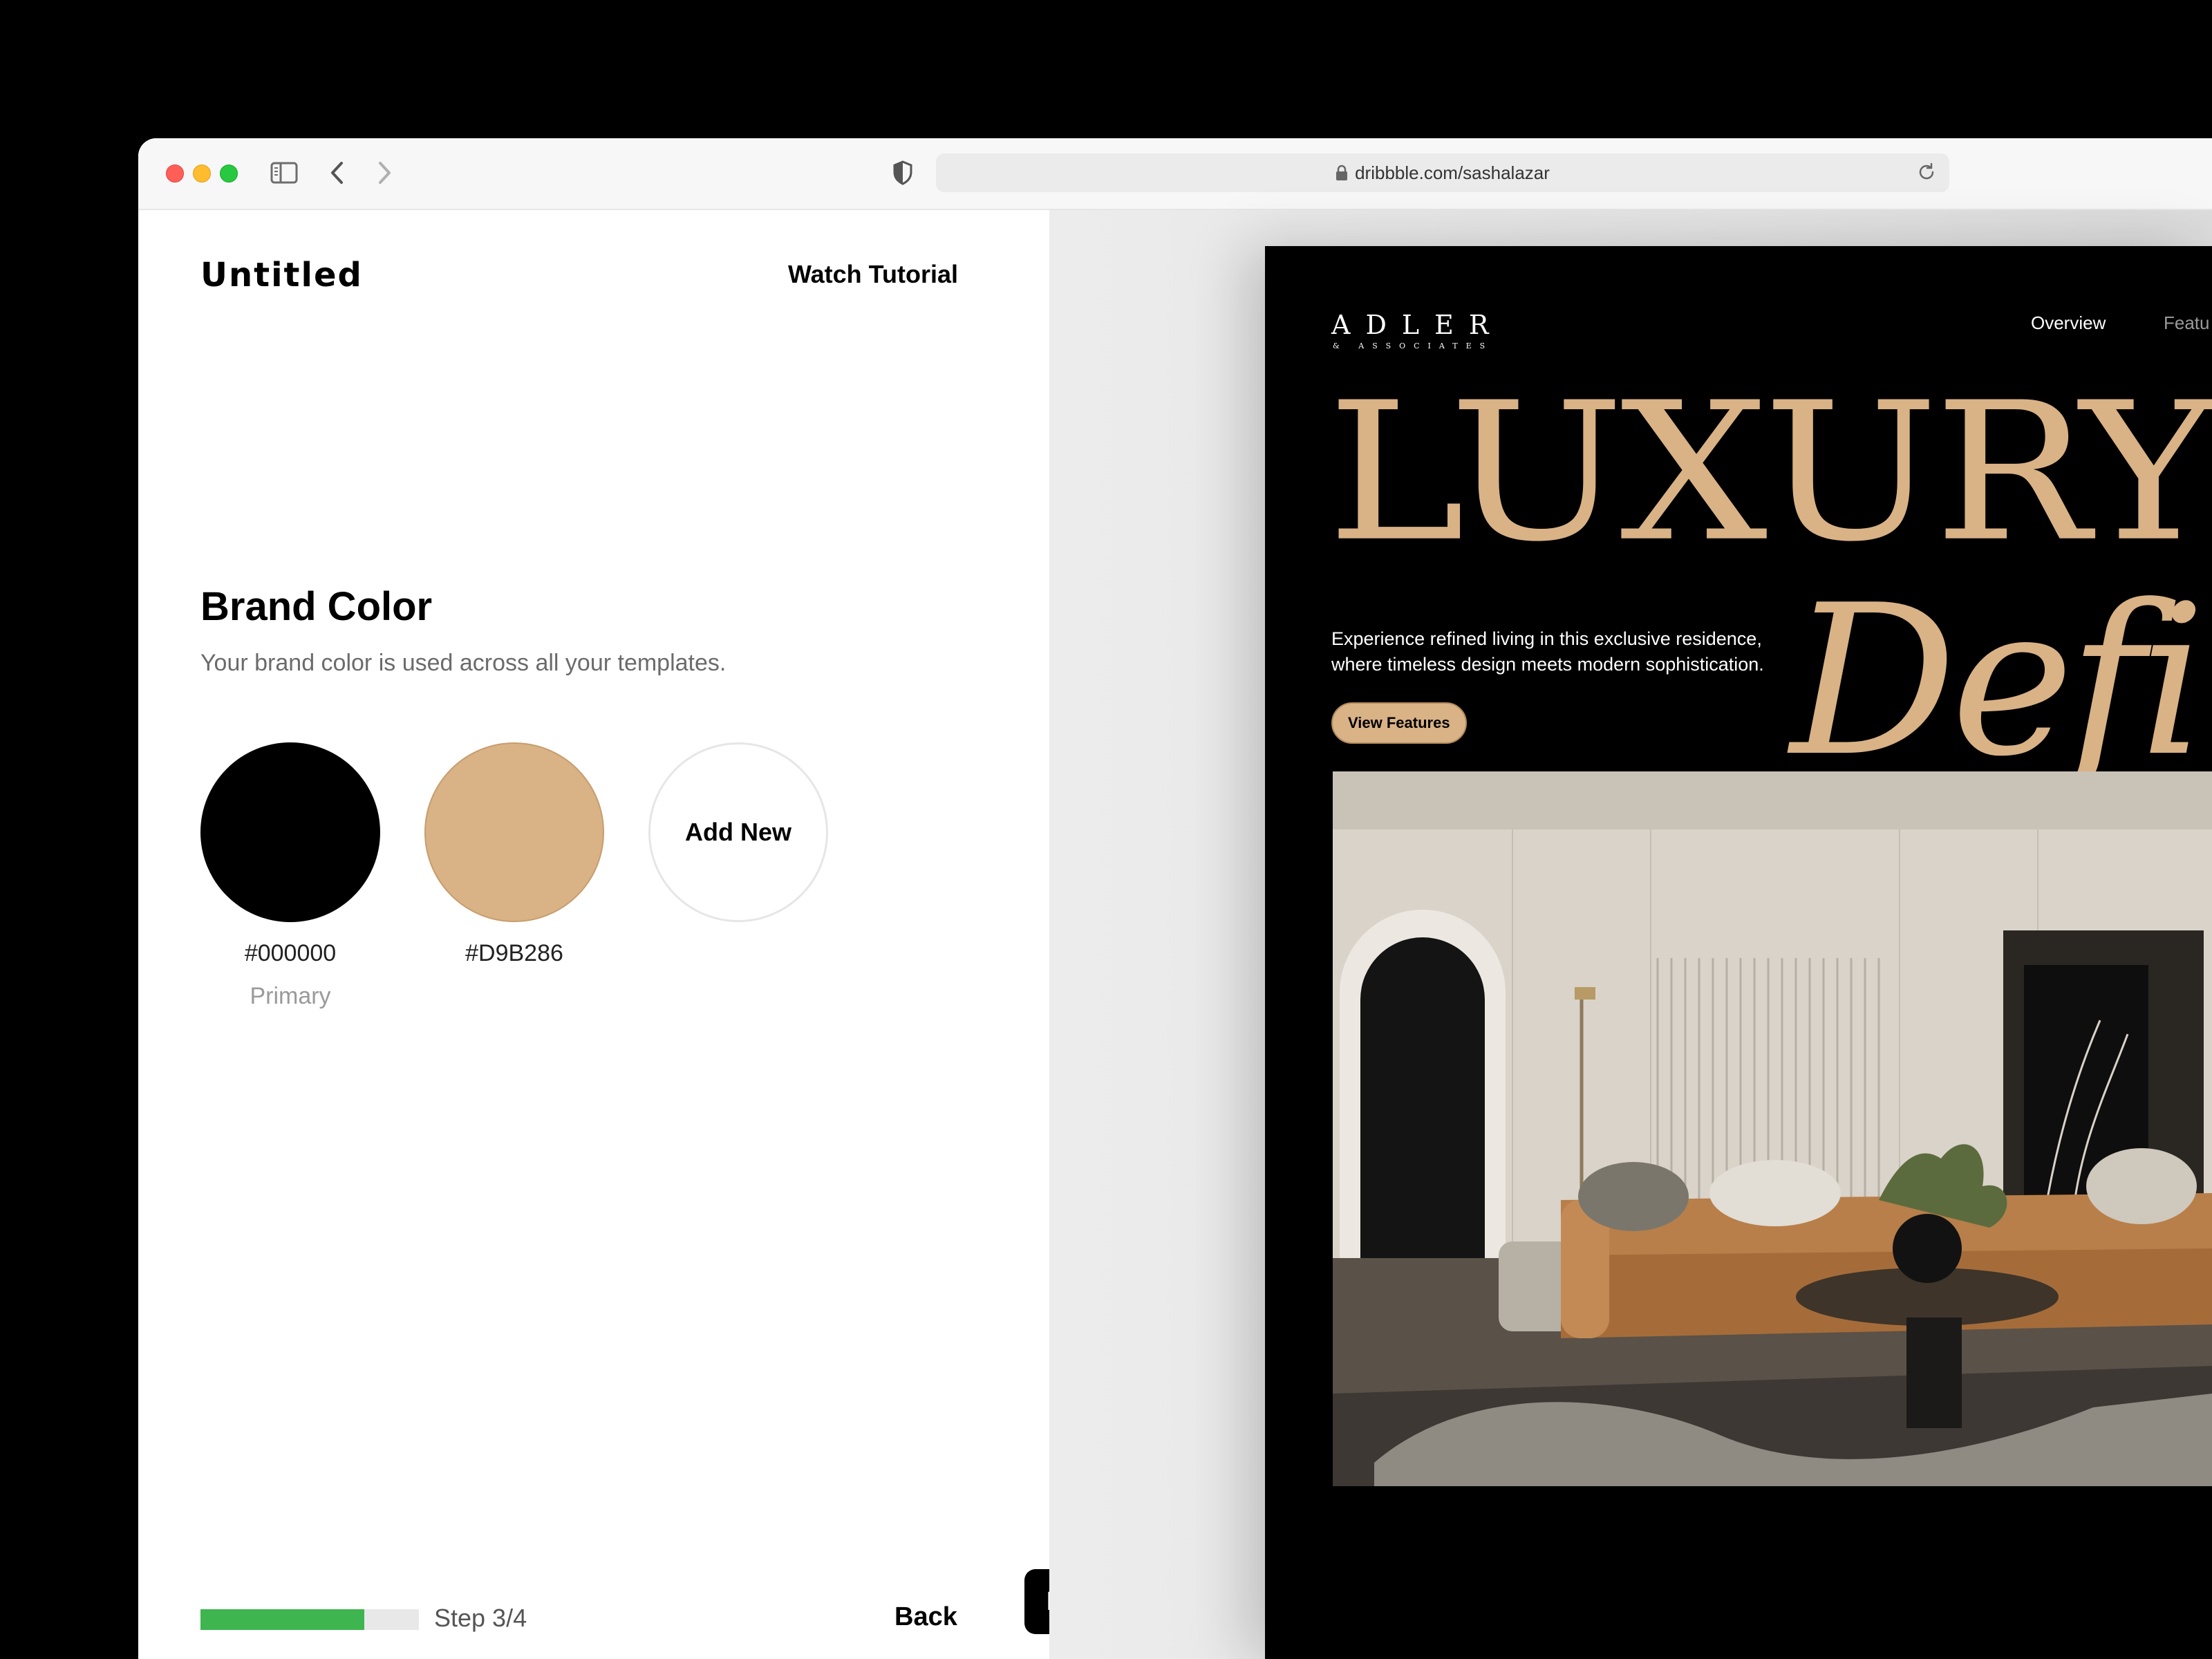 Image resolution: width=2212 pixels, height=1659 pixels. I want to click on site-nav-overview: Overview, so click(2068, 323).